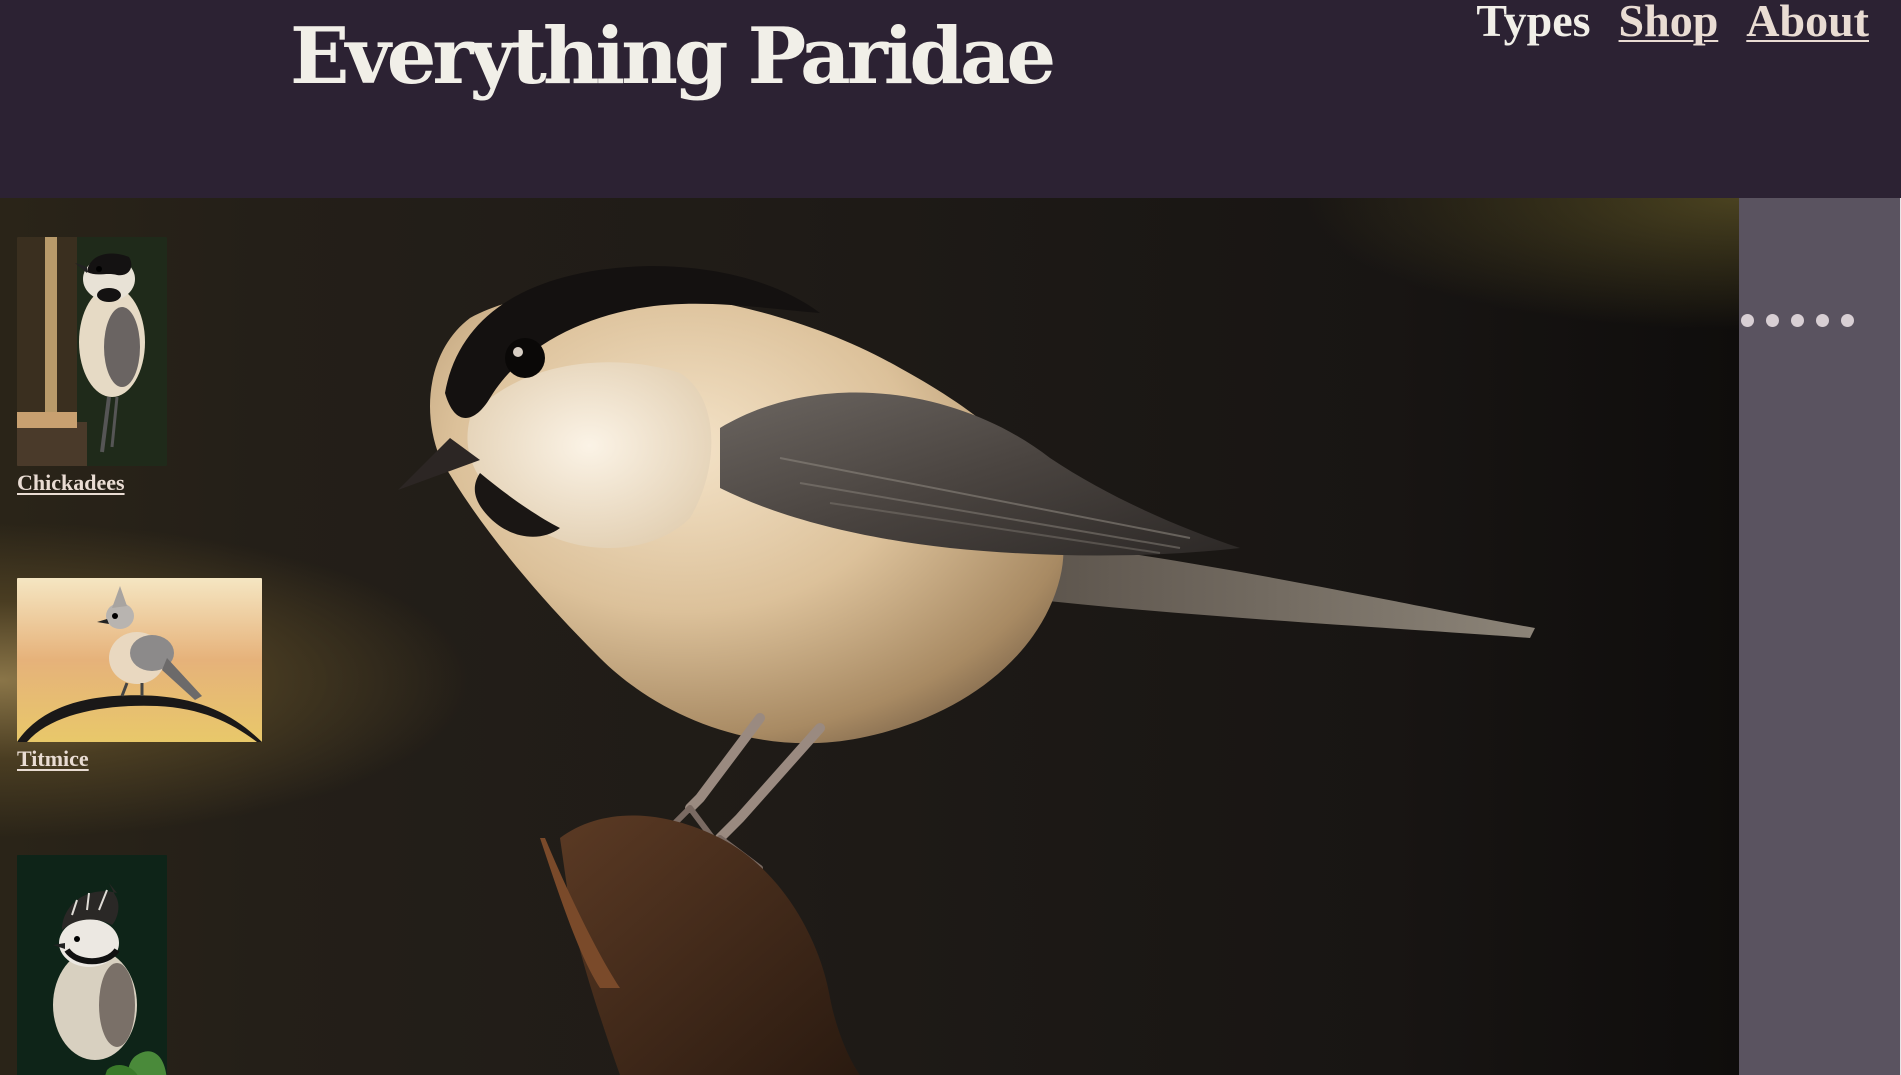  I want to click on chickadee-photo, so click(92, 351).